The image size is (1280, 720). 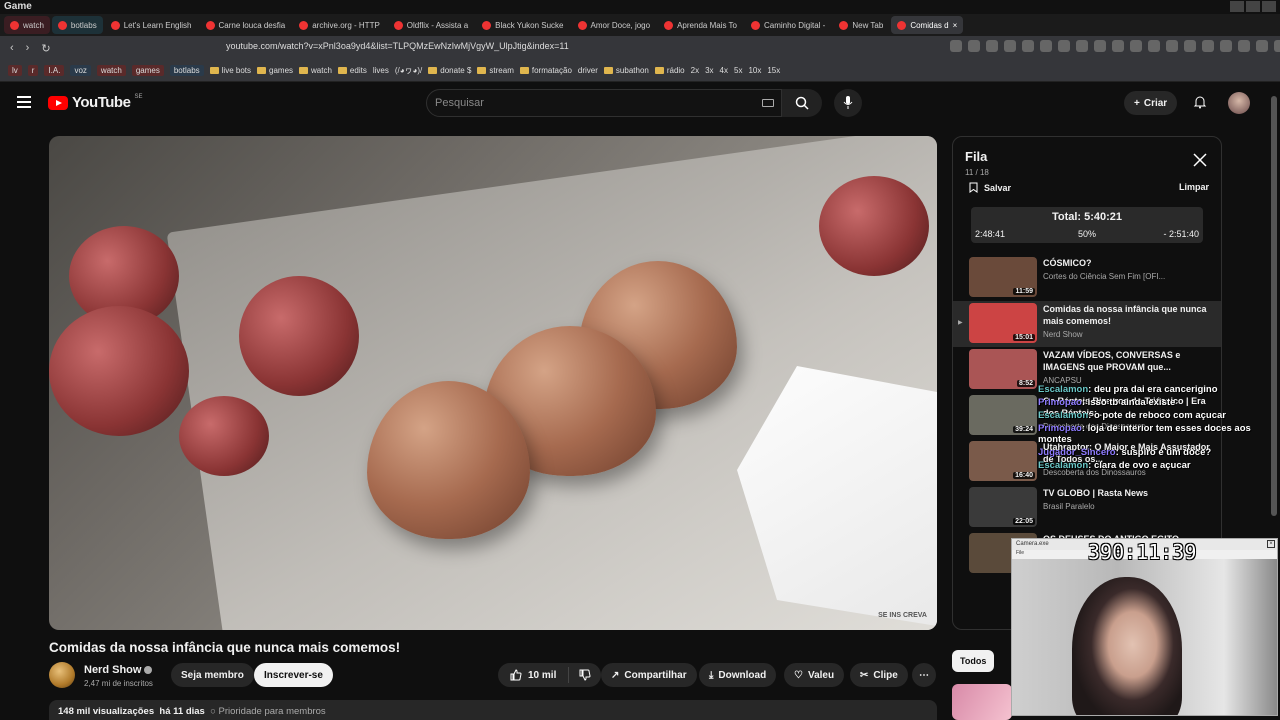 What do you see at coordinates (1003, 461) in the screenshot?
I see `queue-item-thumbnail: 16:40` at bounding box center [1003, 461].